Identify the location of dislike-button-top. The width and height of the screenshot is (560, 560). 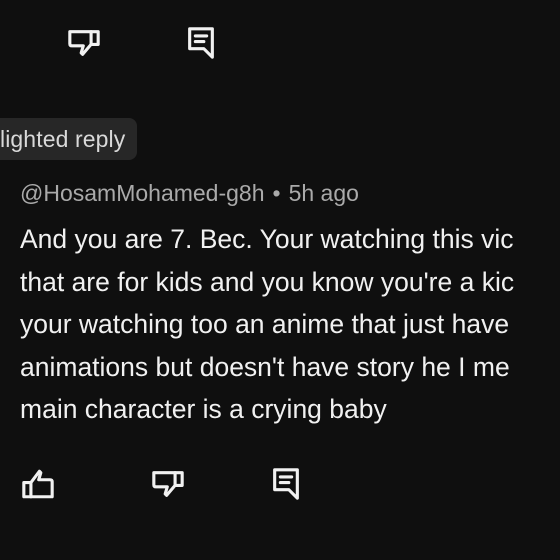
(84, 43).